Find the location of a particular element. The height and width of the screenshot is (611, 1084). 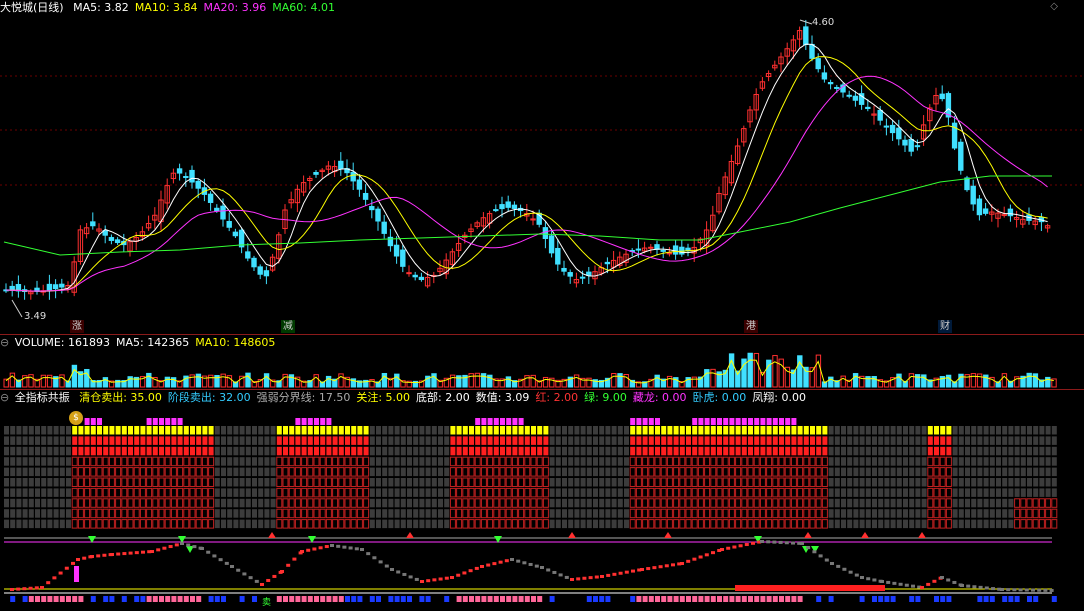

event-tag-finance: 财 is located at coordinates (945, 326).